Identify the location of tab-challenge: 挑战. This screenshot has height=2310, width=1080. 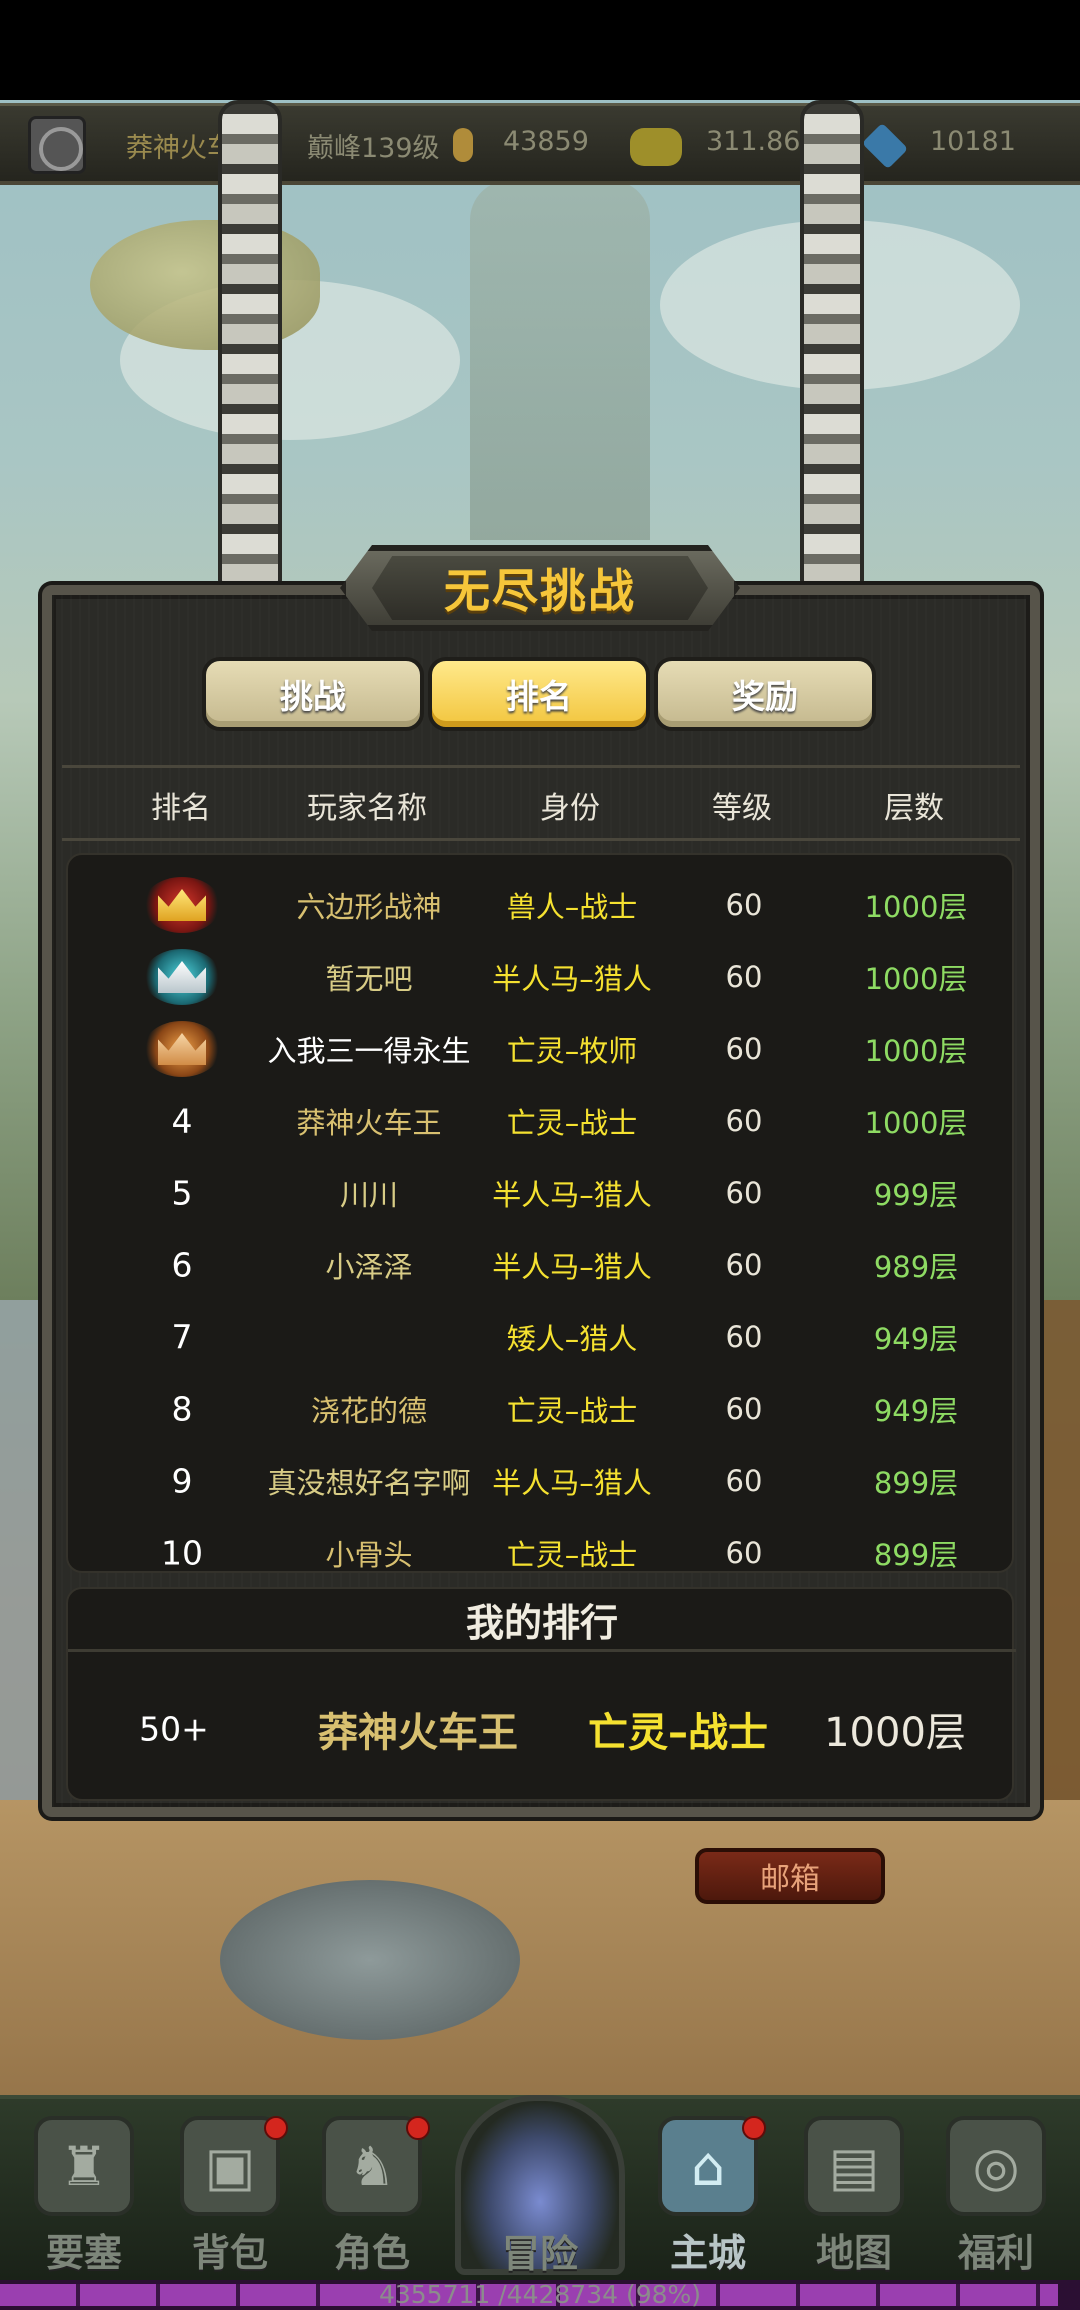
(313, 694).